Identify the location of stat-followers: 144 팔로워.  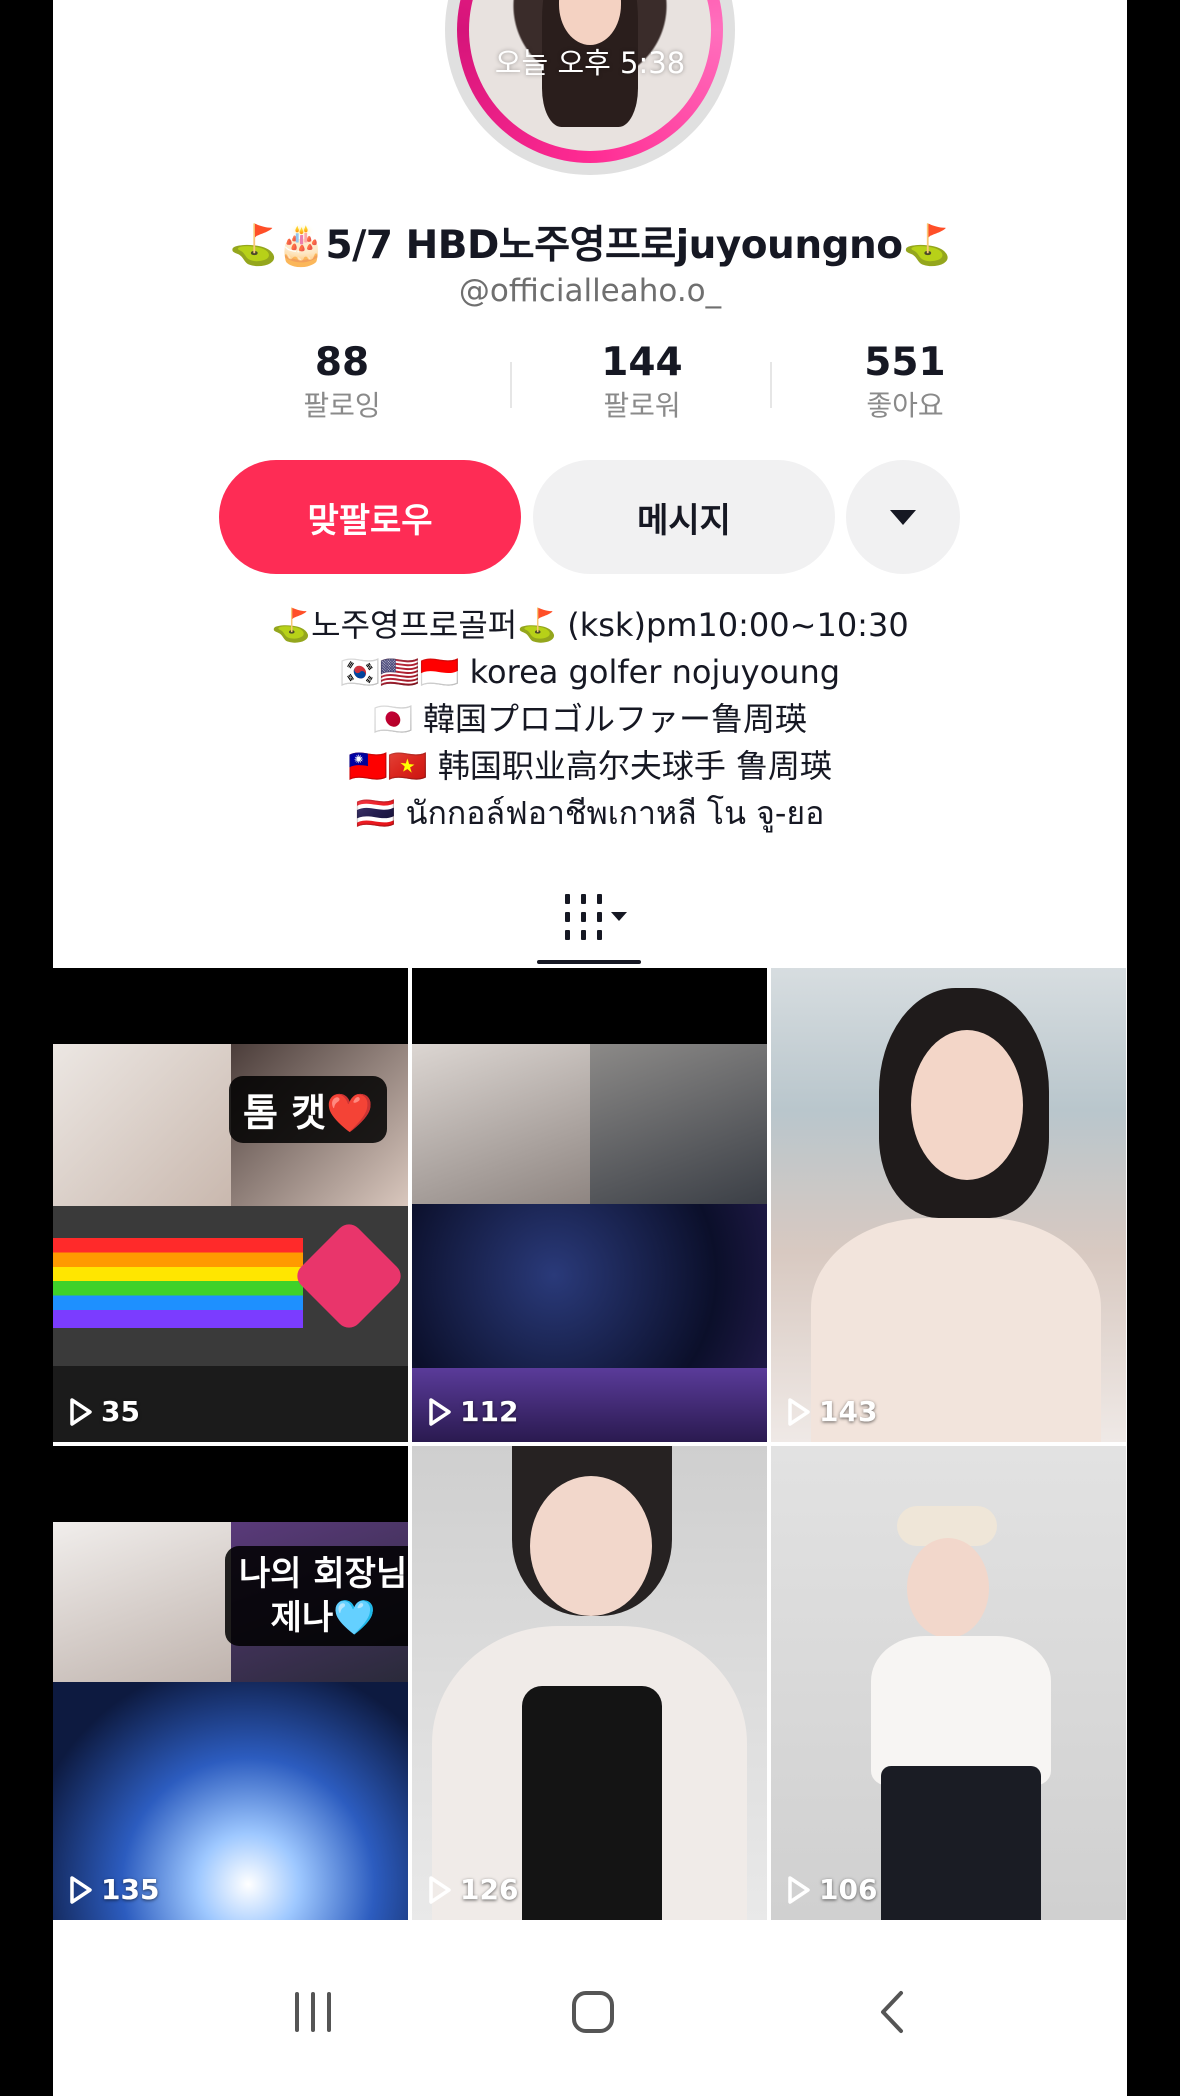
(642, 383).